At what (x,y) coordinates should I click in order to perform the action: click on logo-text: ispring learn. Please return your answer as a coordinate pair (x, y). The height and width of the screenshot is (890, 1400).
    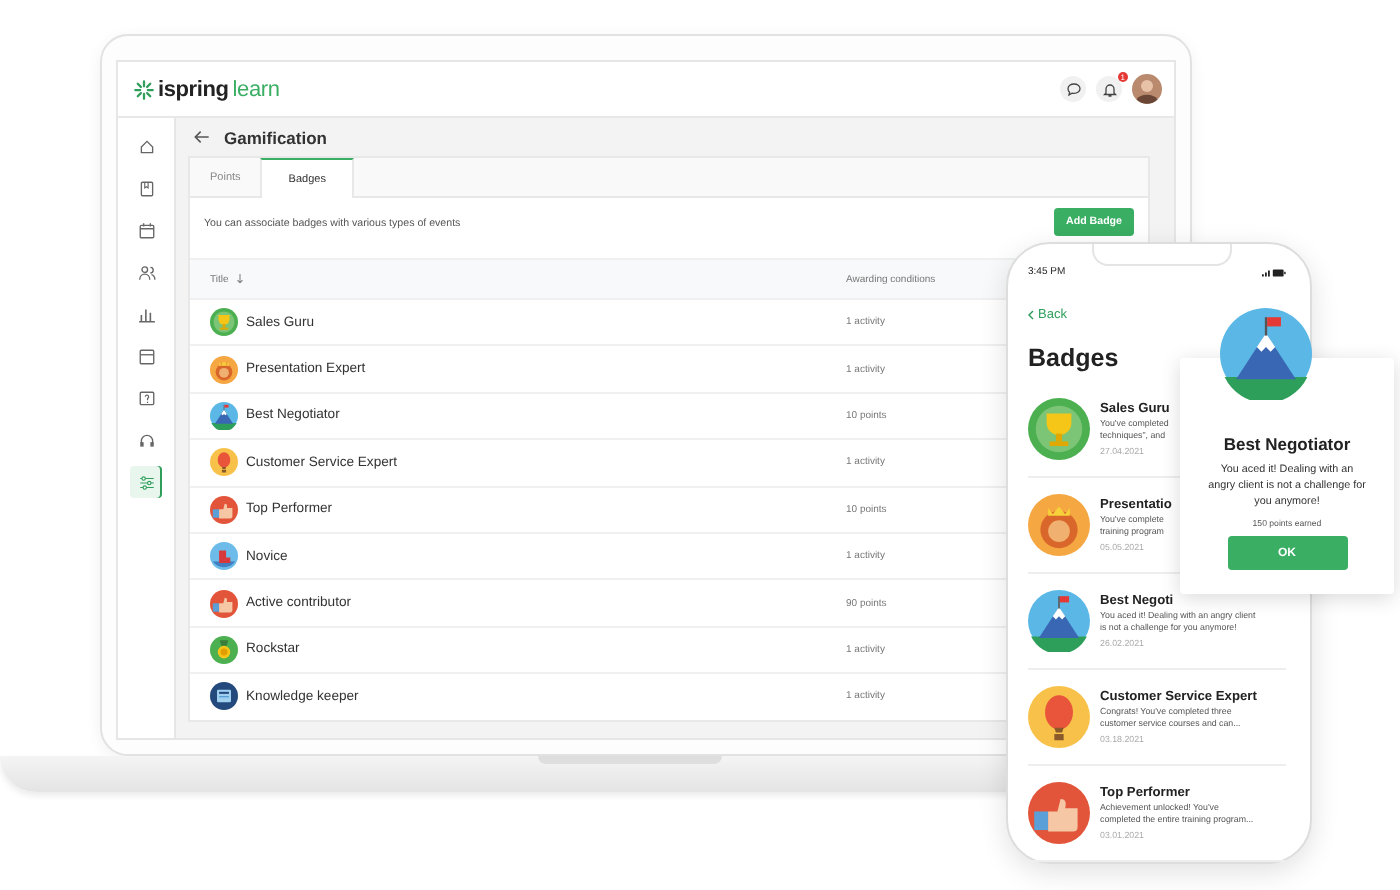
    Looking at the image, I should click on (219, 89).